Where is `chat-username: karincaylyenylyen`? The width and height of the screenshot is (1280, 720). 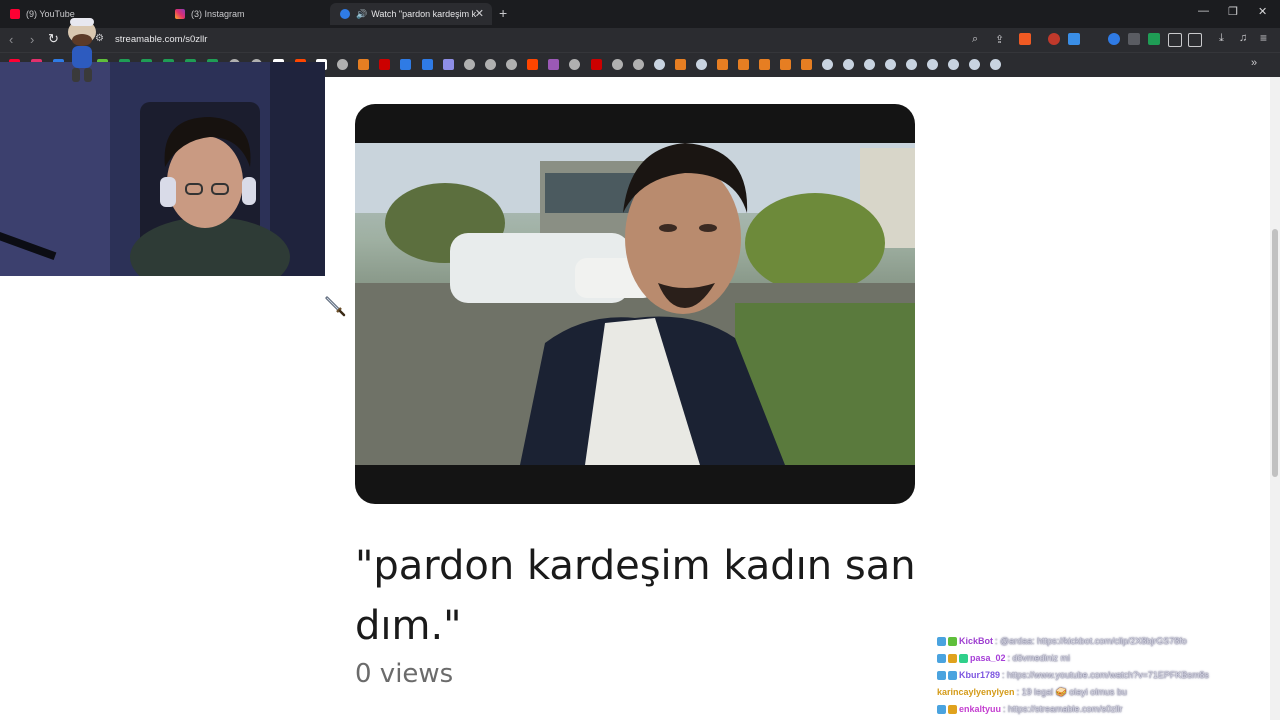
chat-username: karincaylyenylyen is located at coordinates (976, 692).